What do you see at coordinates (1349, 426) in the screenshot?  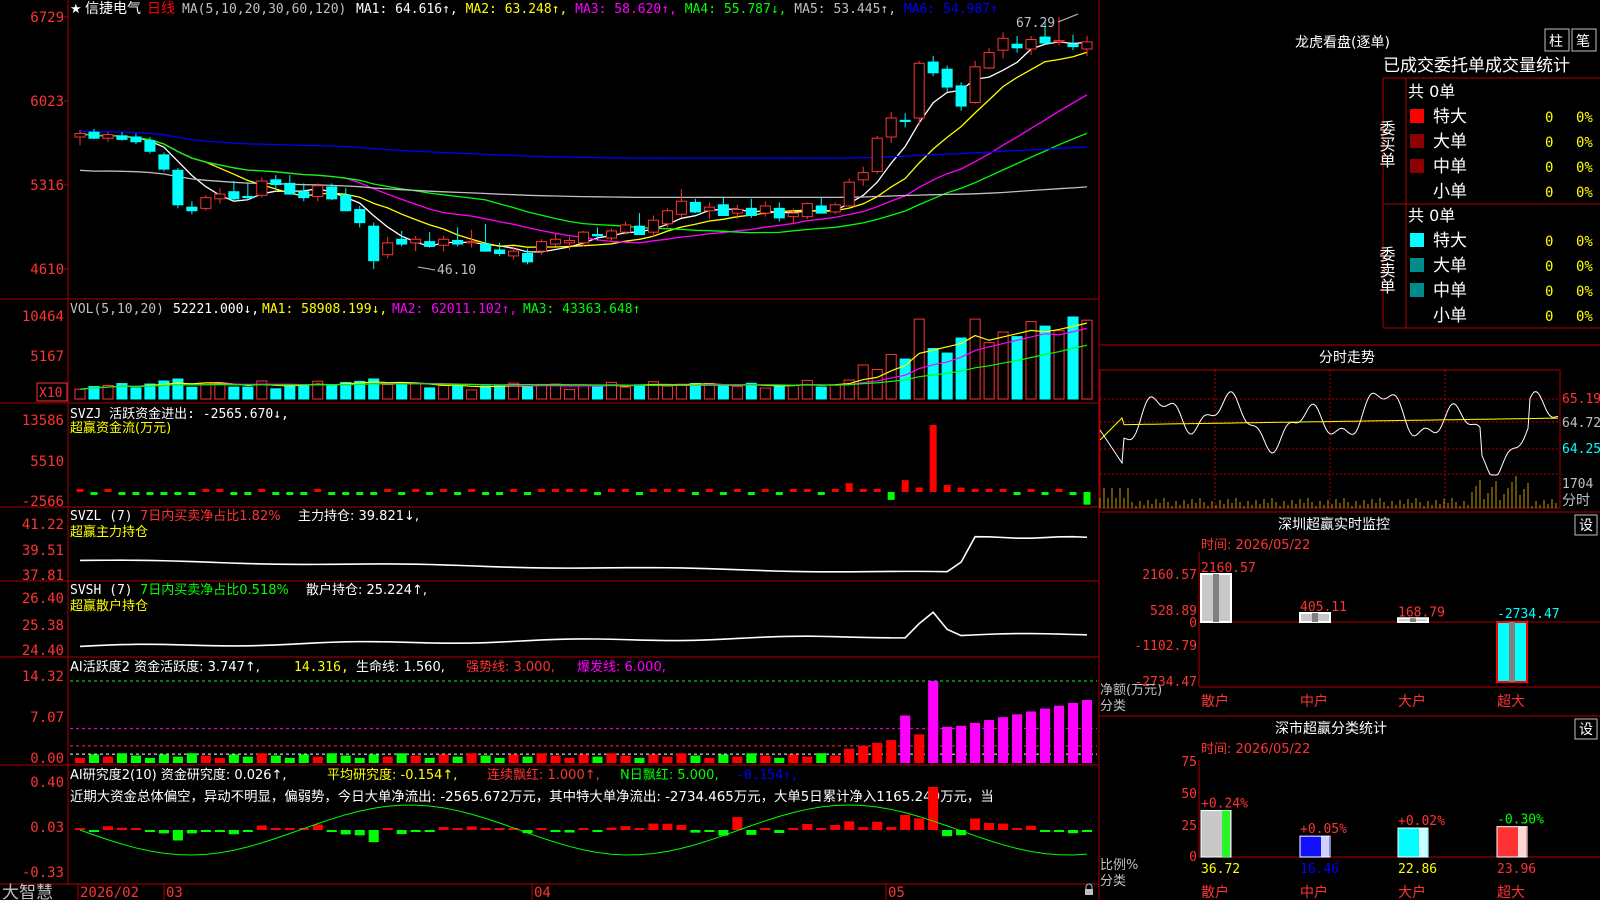 I see `intraday-panel: 分时走势 65.19 64.72 64.25 1704 分时` at bounding box center [1349, 426].